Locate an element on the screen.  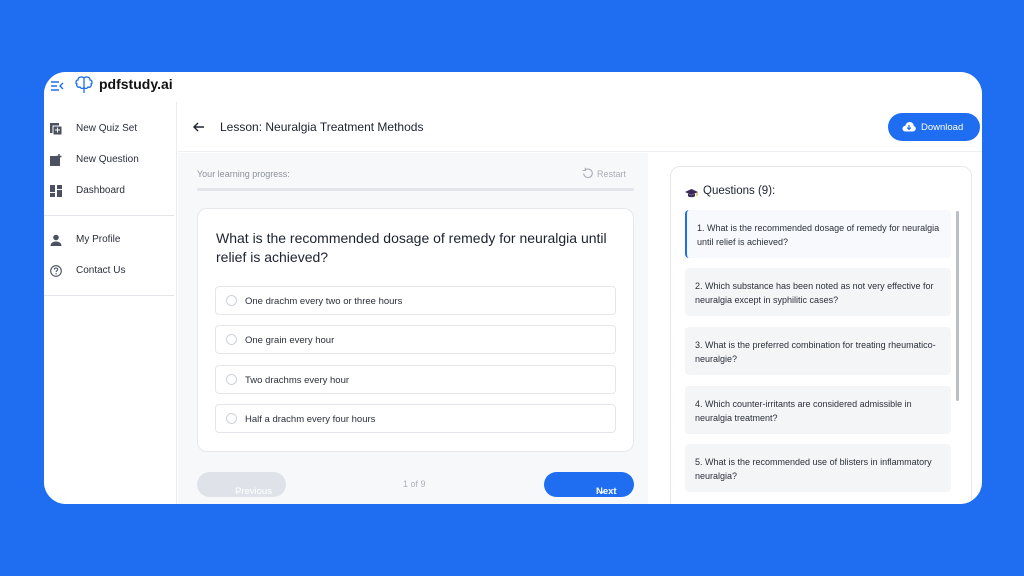
sidebar-item-contact-us: Contact Us is located at coordinates (109, 271).